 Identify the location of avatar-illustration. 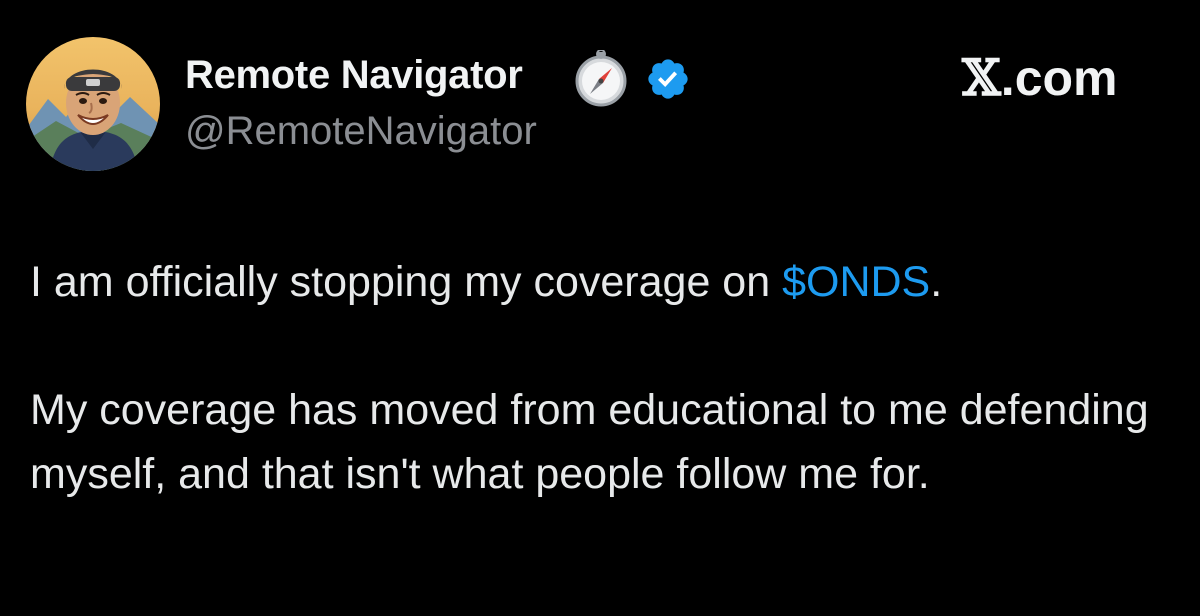
(93, 104).